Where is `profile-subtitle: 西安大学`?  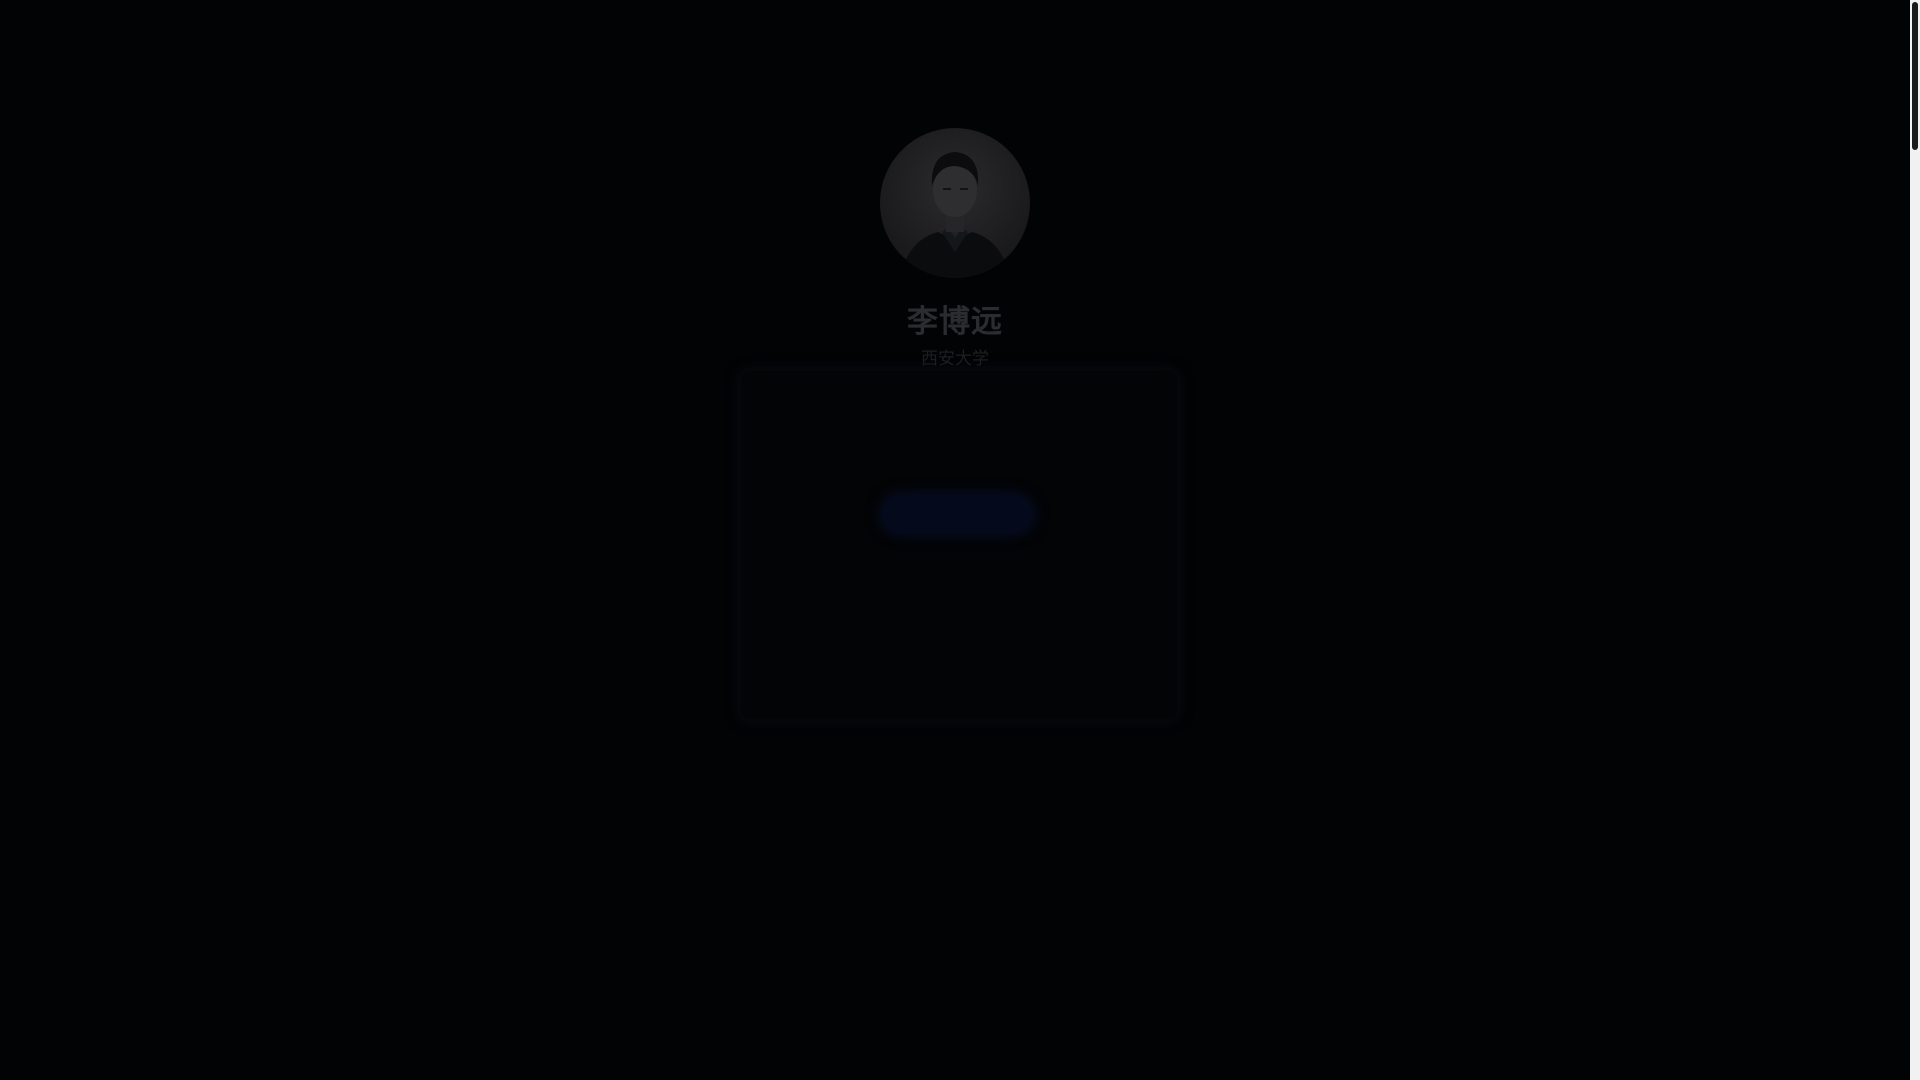
profile-subtitle: 西安大学 is located at coordinates (955, 359).